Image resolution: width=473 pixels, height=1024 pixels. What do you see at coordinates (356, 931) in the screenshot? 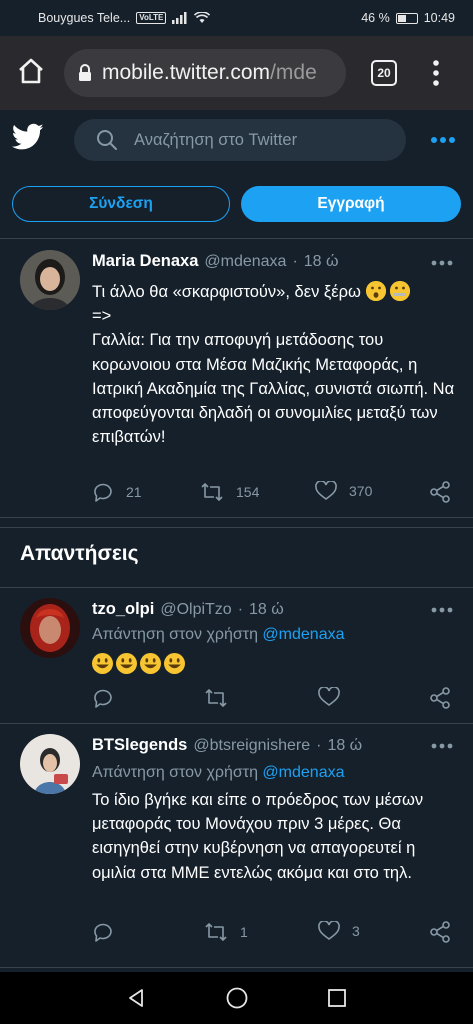
I see `like-count: 3` at bounding box center [356, 931].